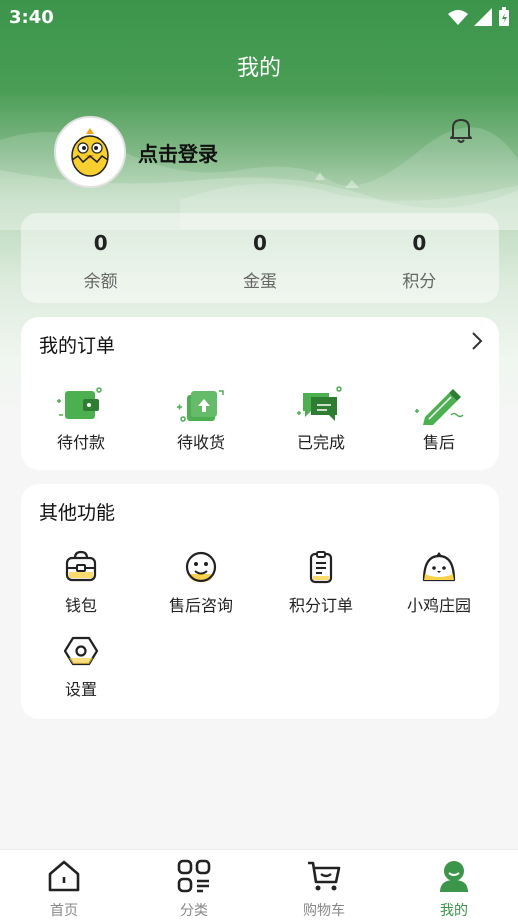 The width and height of the screenshot is (518, 922). I want to click on status-time: 3:40, so click(31, 17).